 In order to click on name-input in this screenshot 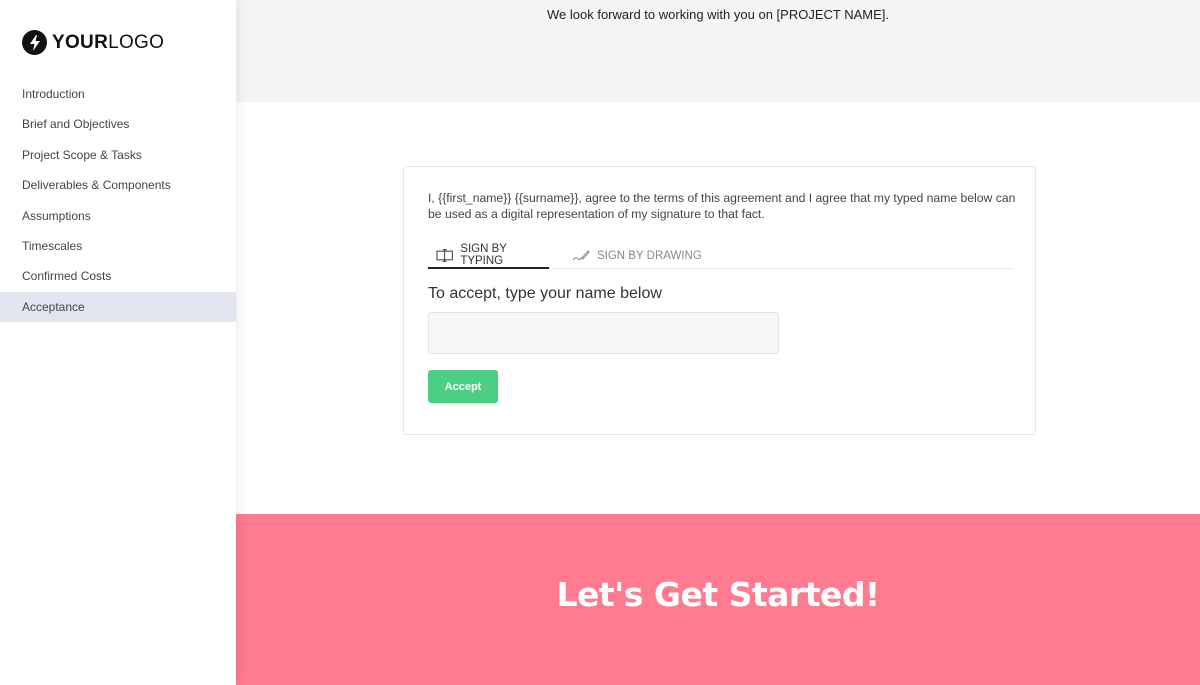, I will do `click(603, 333)`.